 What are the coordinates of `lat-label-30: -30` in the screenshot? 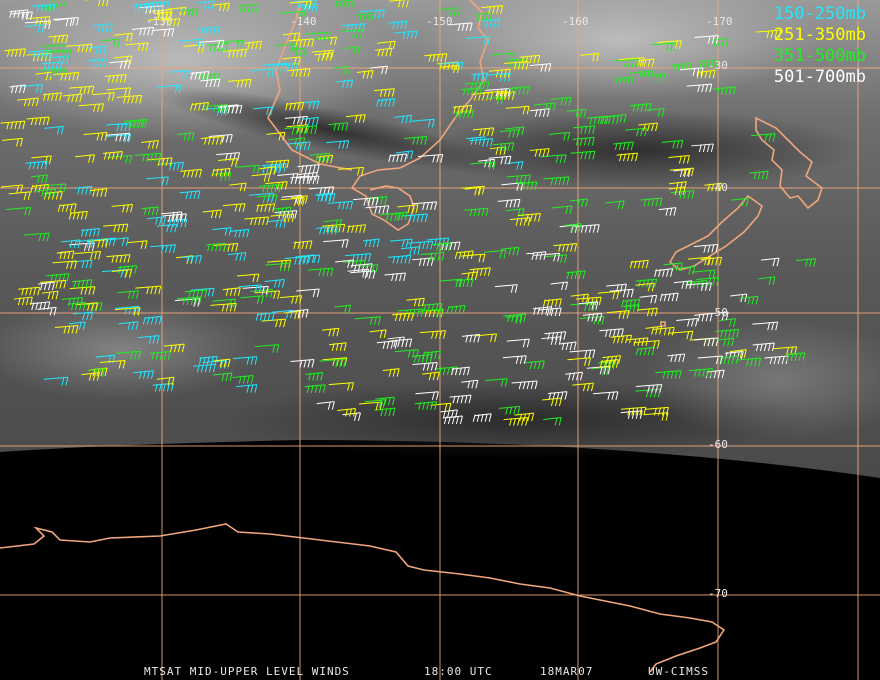 It's located at (718, 65).